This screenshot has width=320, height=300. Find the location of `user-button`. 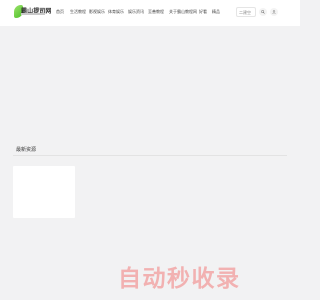

user-button is located at coordinates (274, 12).